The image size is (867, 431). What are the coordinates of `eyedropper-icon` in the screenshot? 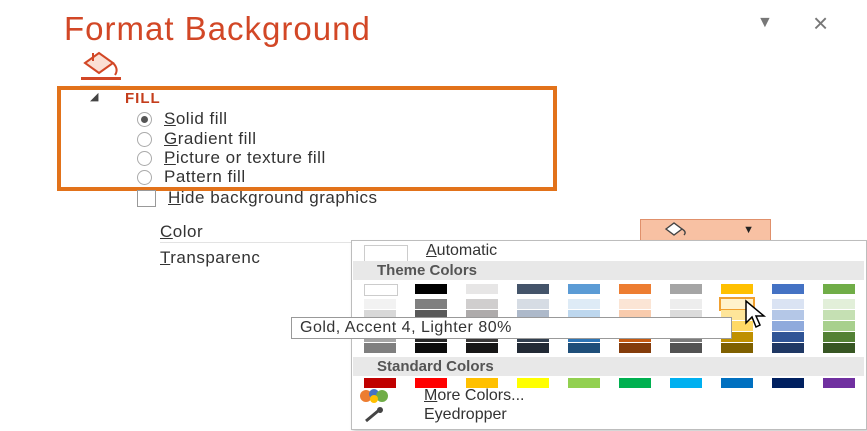 It's located at (374, 415).